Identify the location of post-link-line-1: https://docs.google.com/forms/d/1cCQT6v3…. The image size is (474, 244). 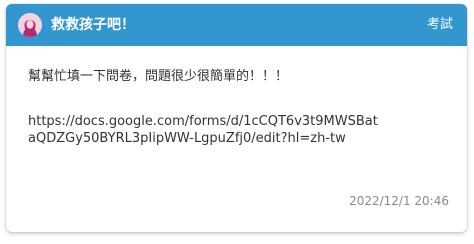
(203, 121).